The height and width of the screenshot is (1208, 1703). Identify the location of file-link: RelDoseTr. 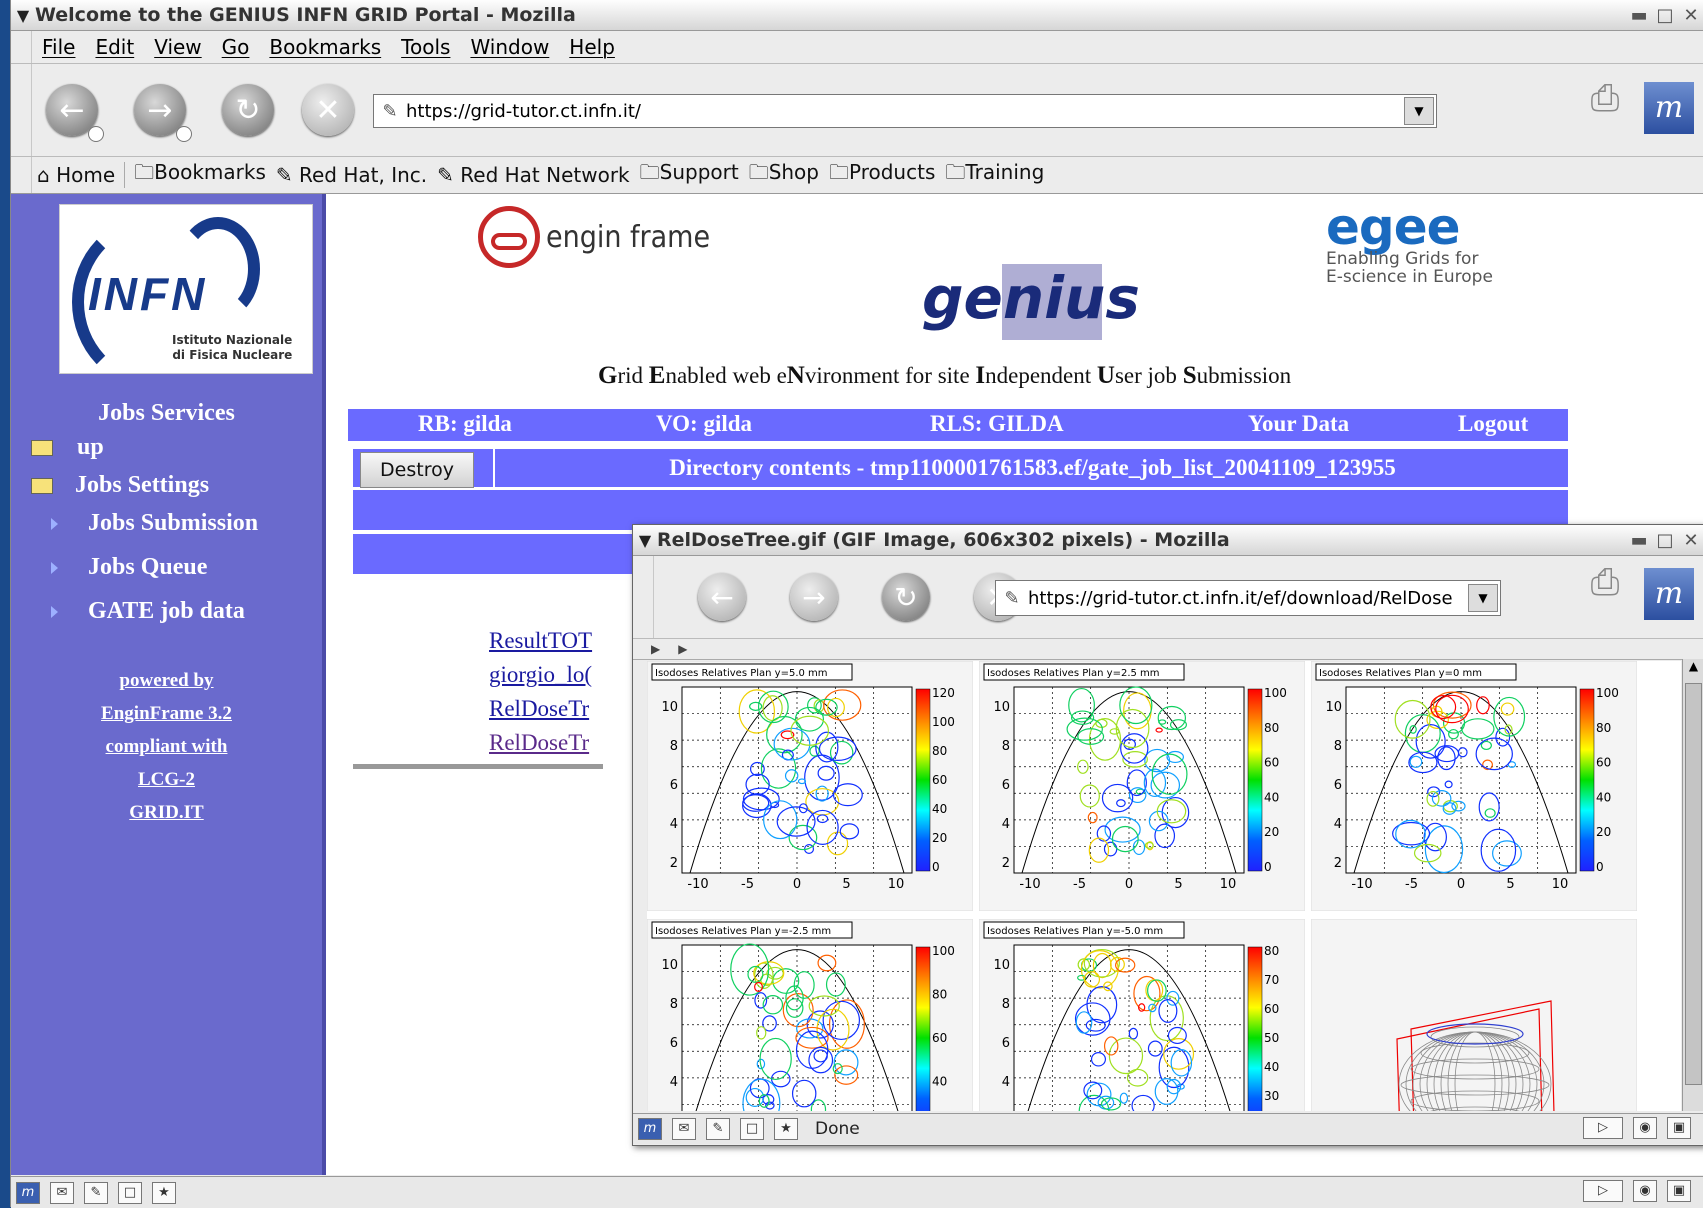
(539, 709).